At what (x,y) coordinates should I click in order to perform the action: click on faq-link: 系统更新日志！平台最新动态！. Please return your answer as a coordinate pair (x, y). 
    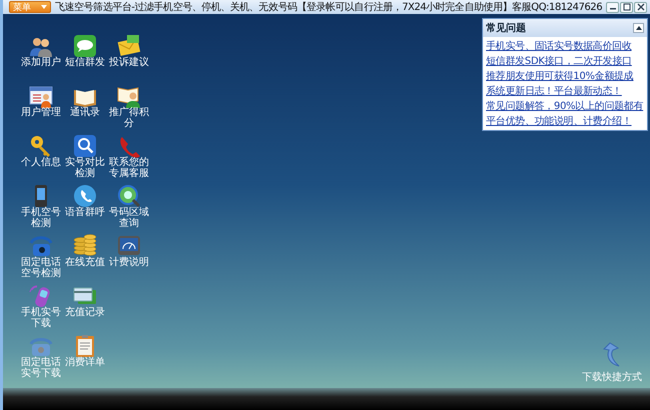
    Looking at the image, I should click on (565, 91).